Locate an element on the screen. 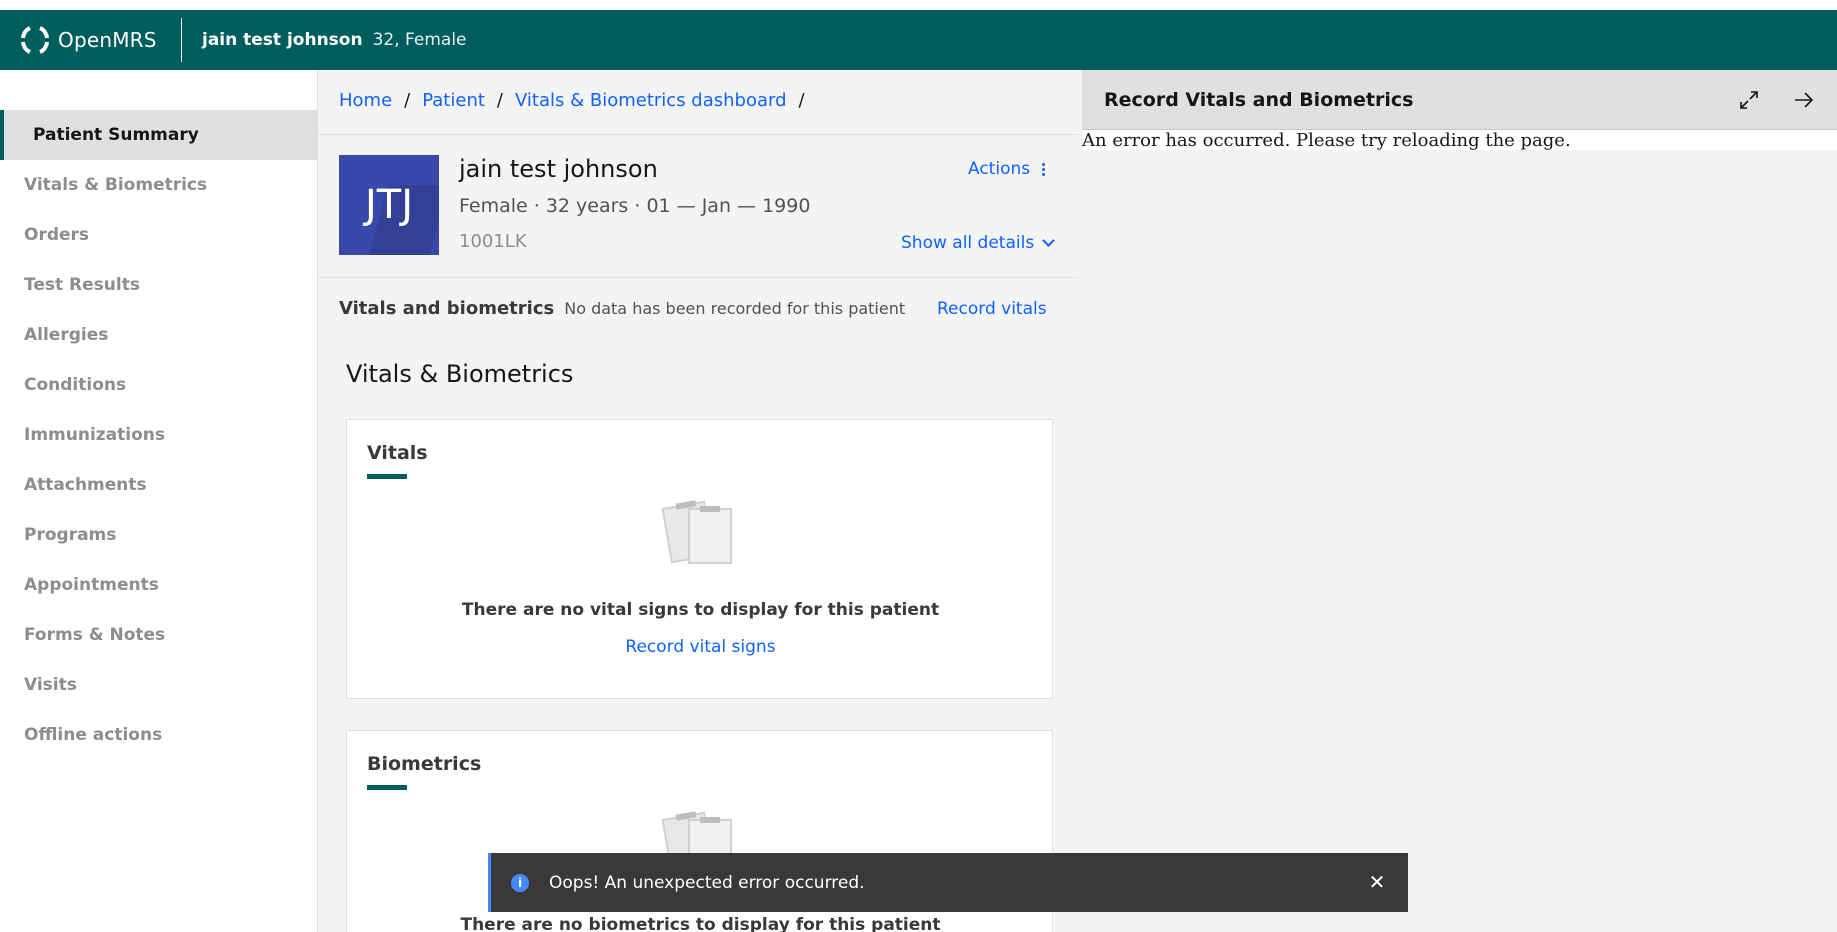 Image resolution: width=1837 pixels, height=932 pixels. openmrs-logo-icon is located at coordinates (35, 40).